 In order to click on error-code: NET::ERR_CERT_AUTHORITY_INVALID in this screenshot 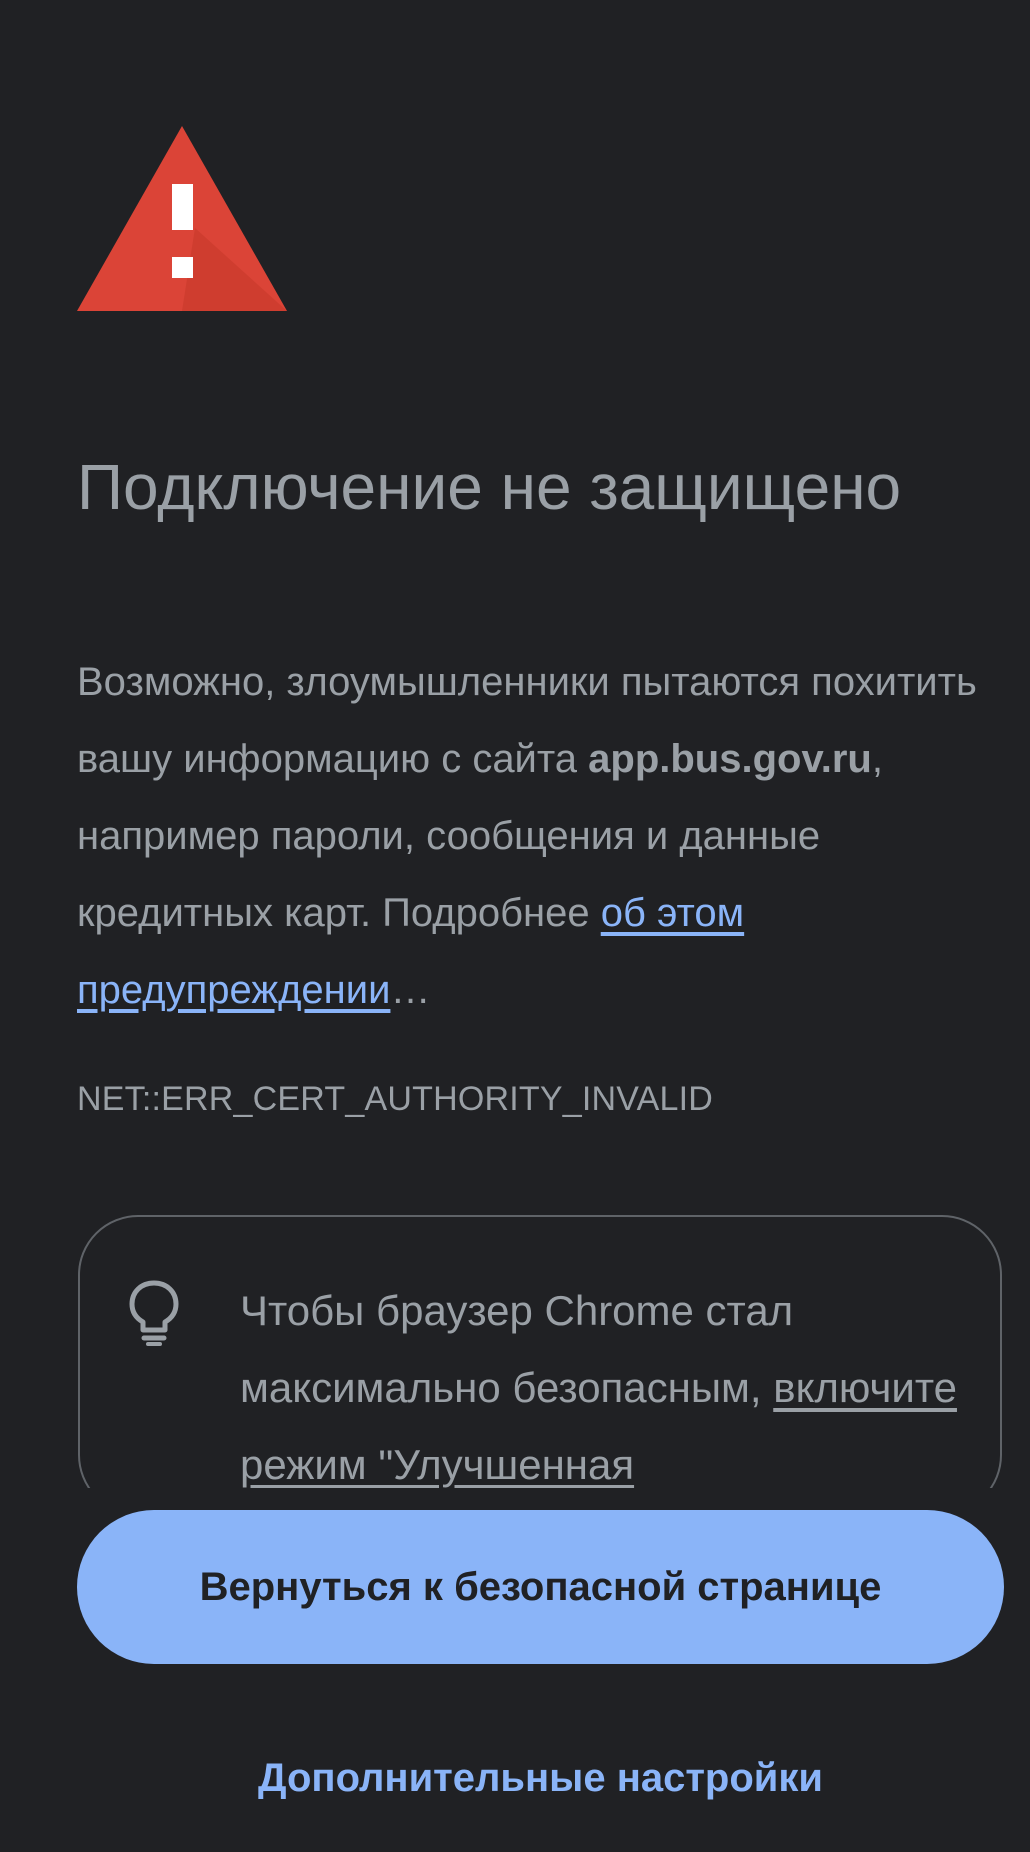, I will do `click(395, 1099)`.